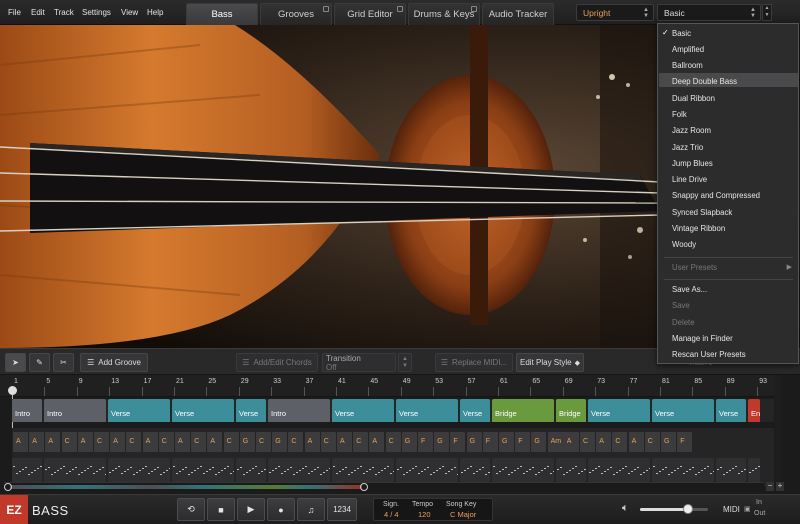 The width and height of the screenshot is (800, 524). I want to click on transition-select: Transition Off, so click(359, 362).